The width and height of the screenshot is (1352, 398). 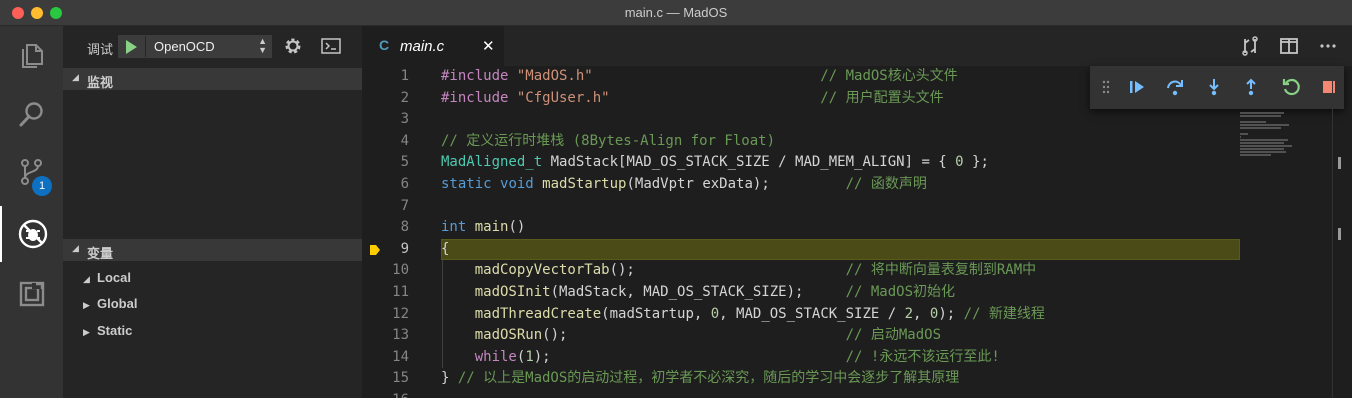 What do you see at coordinates (857, 207) in the screenshot?
I see `code-line: 7` at bounding box center [857, 207].